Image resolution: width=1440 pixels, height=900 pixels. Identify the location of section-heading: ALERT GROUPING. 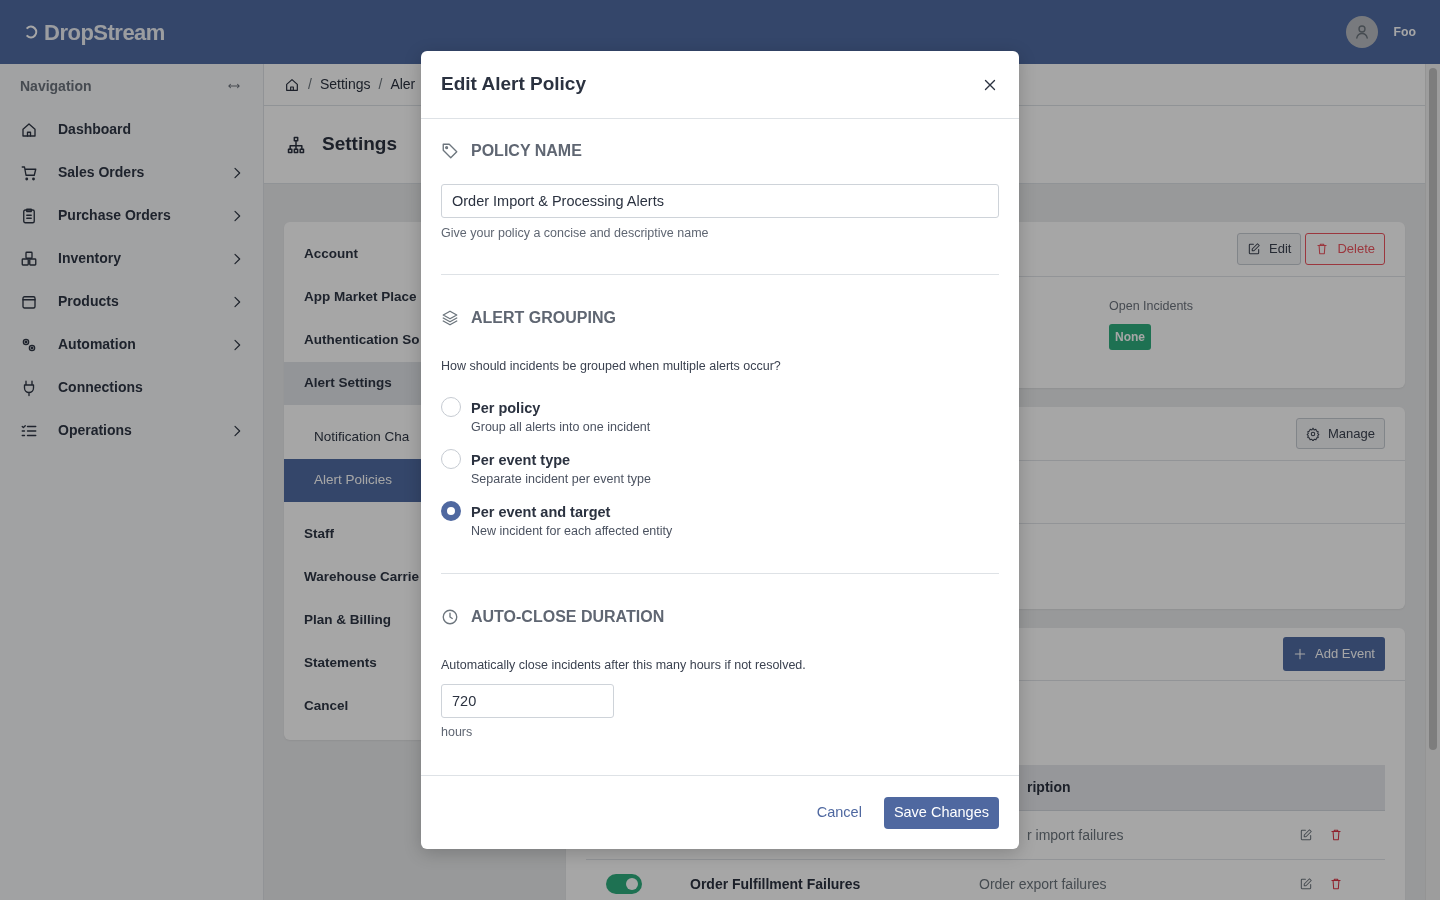
(543, 317).